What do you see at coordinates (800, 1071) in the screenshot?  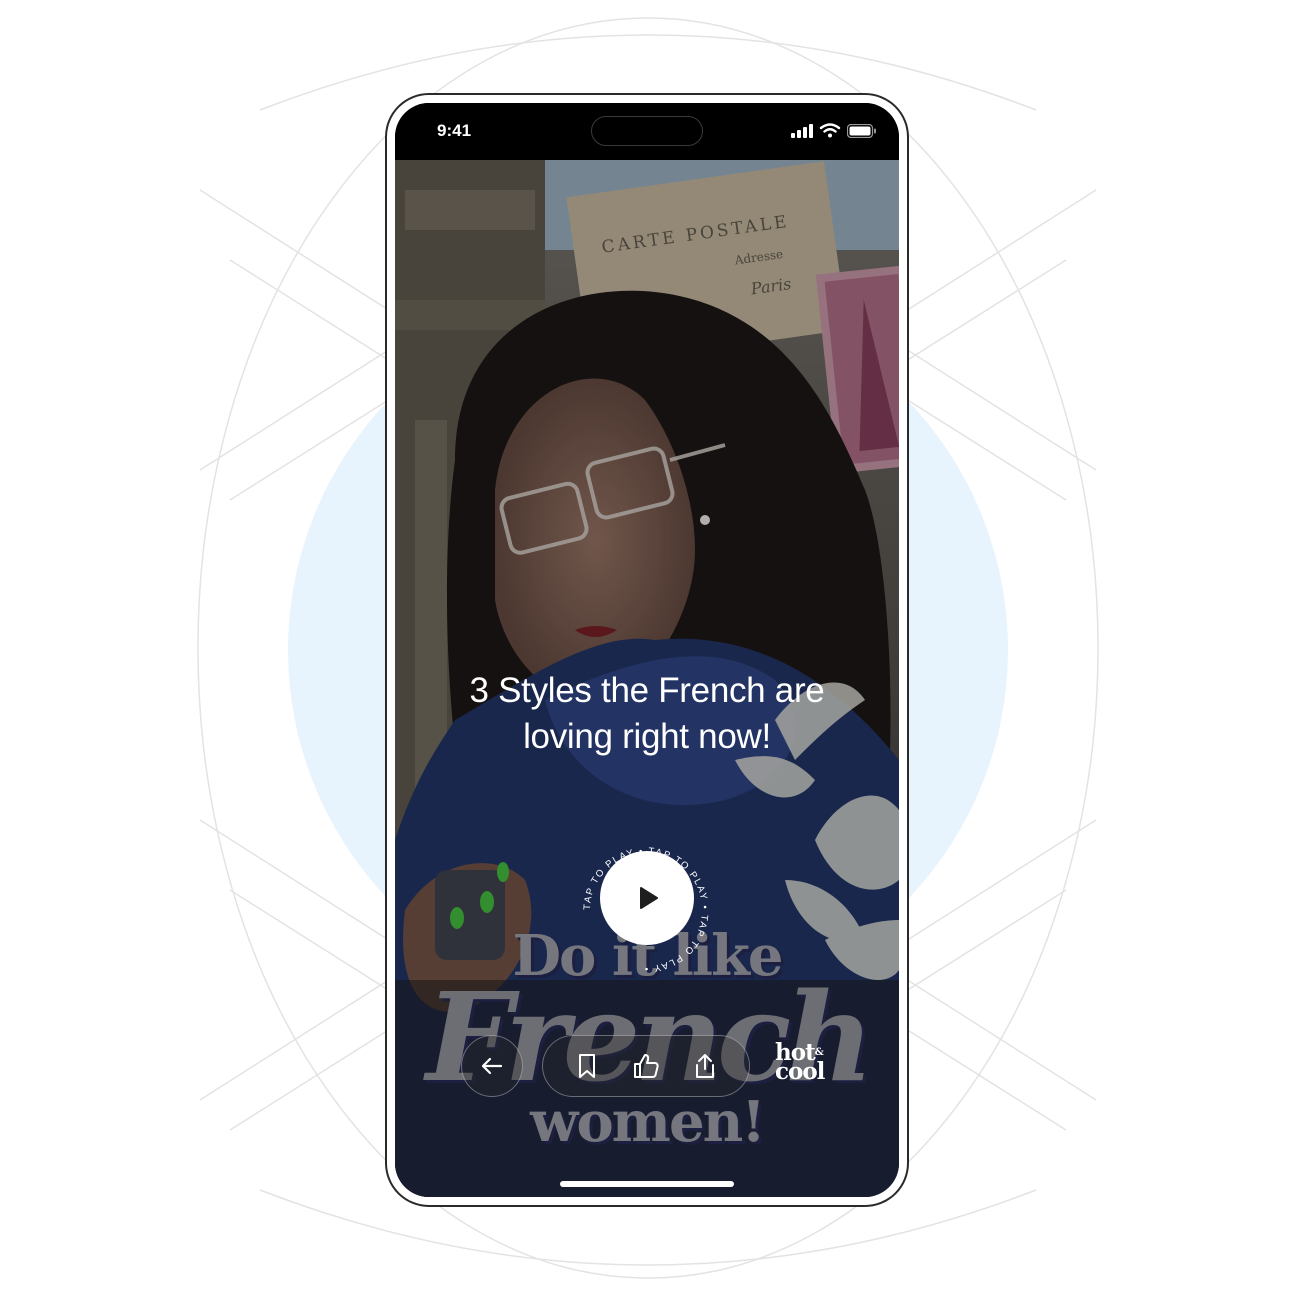 I see `brand-line-2: cool` at bounding box center [800, 1071].